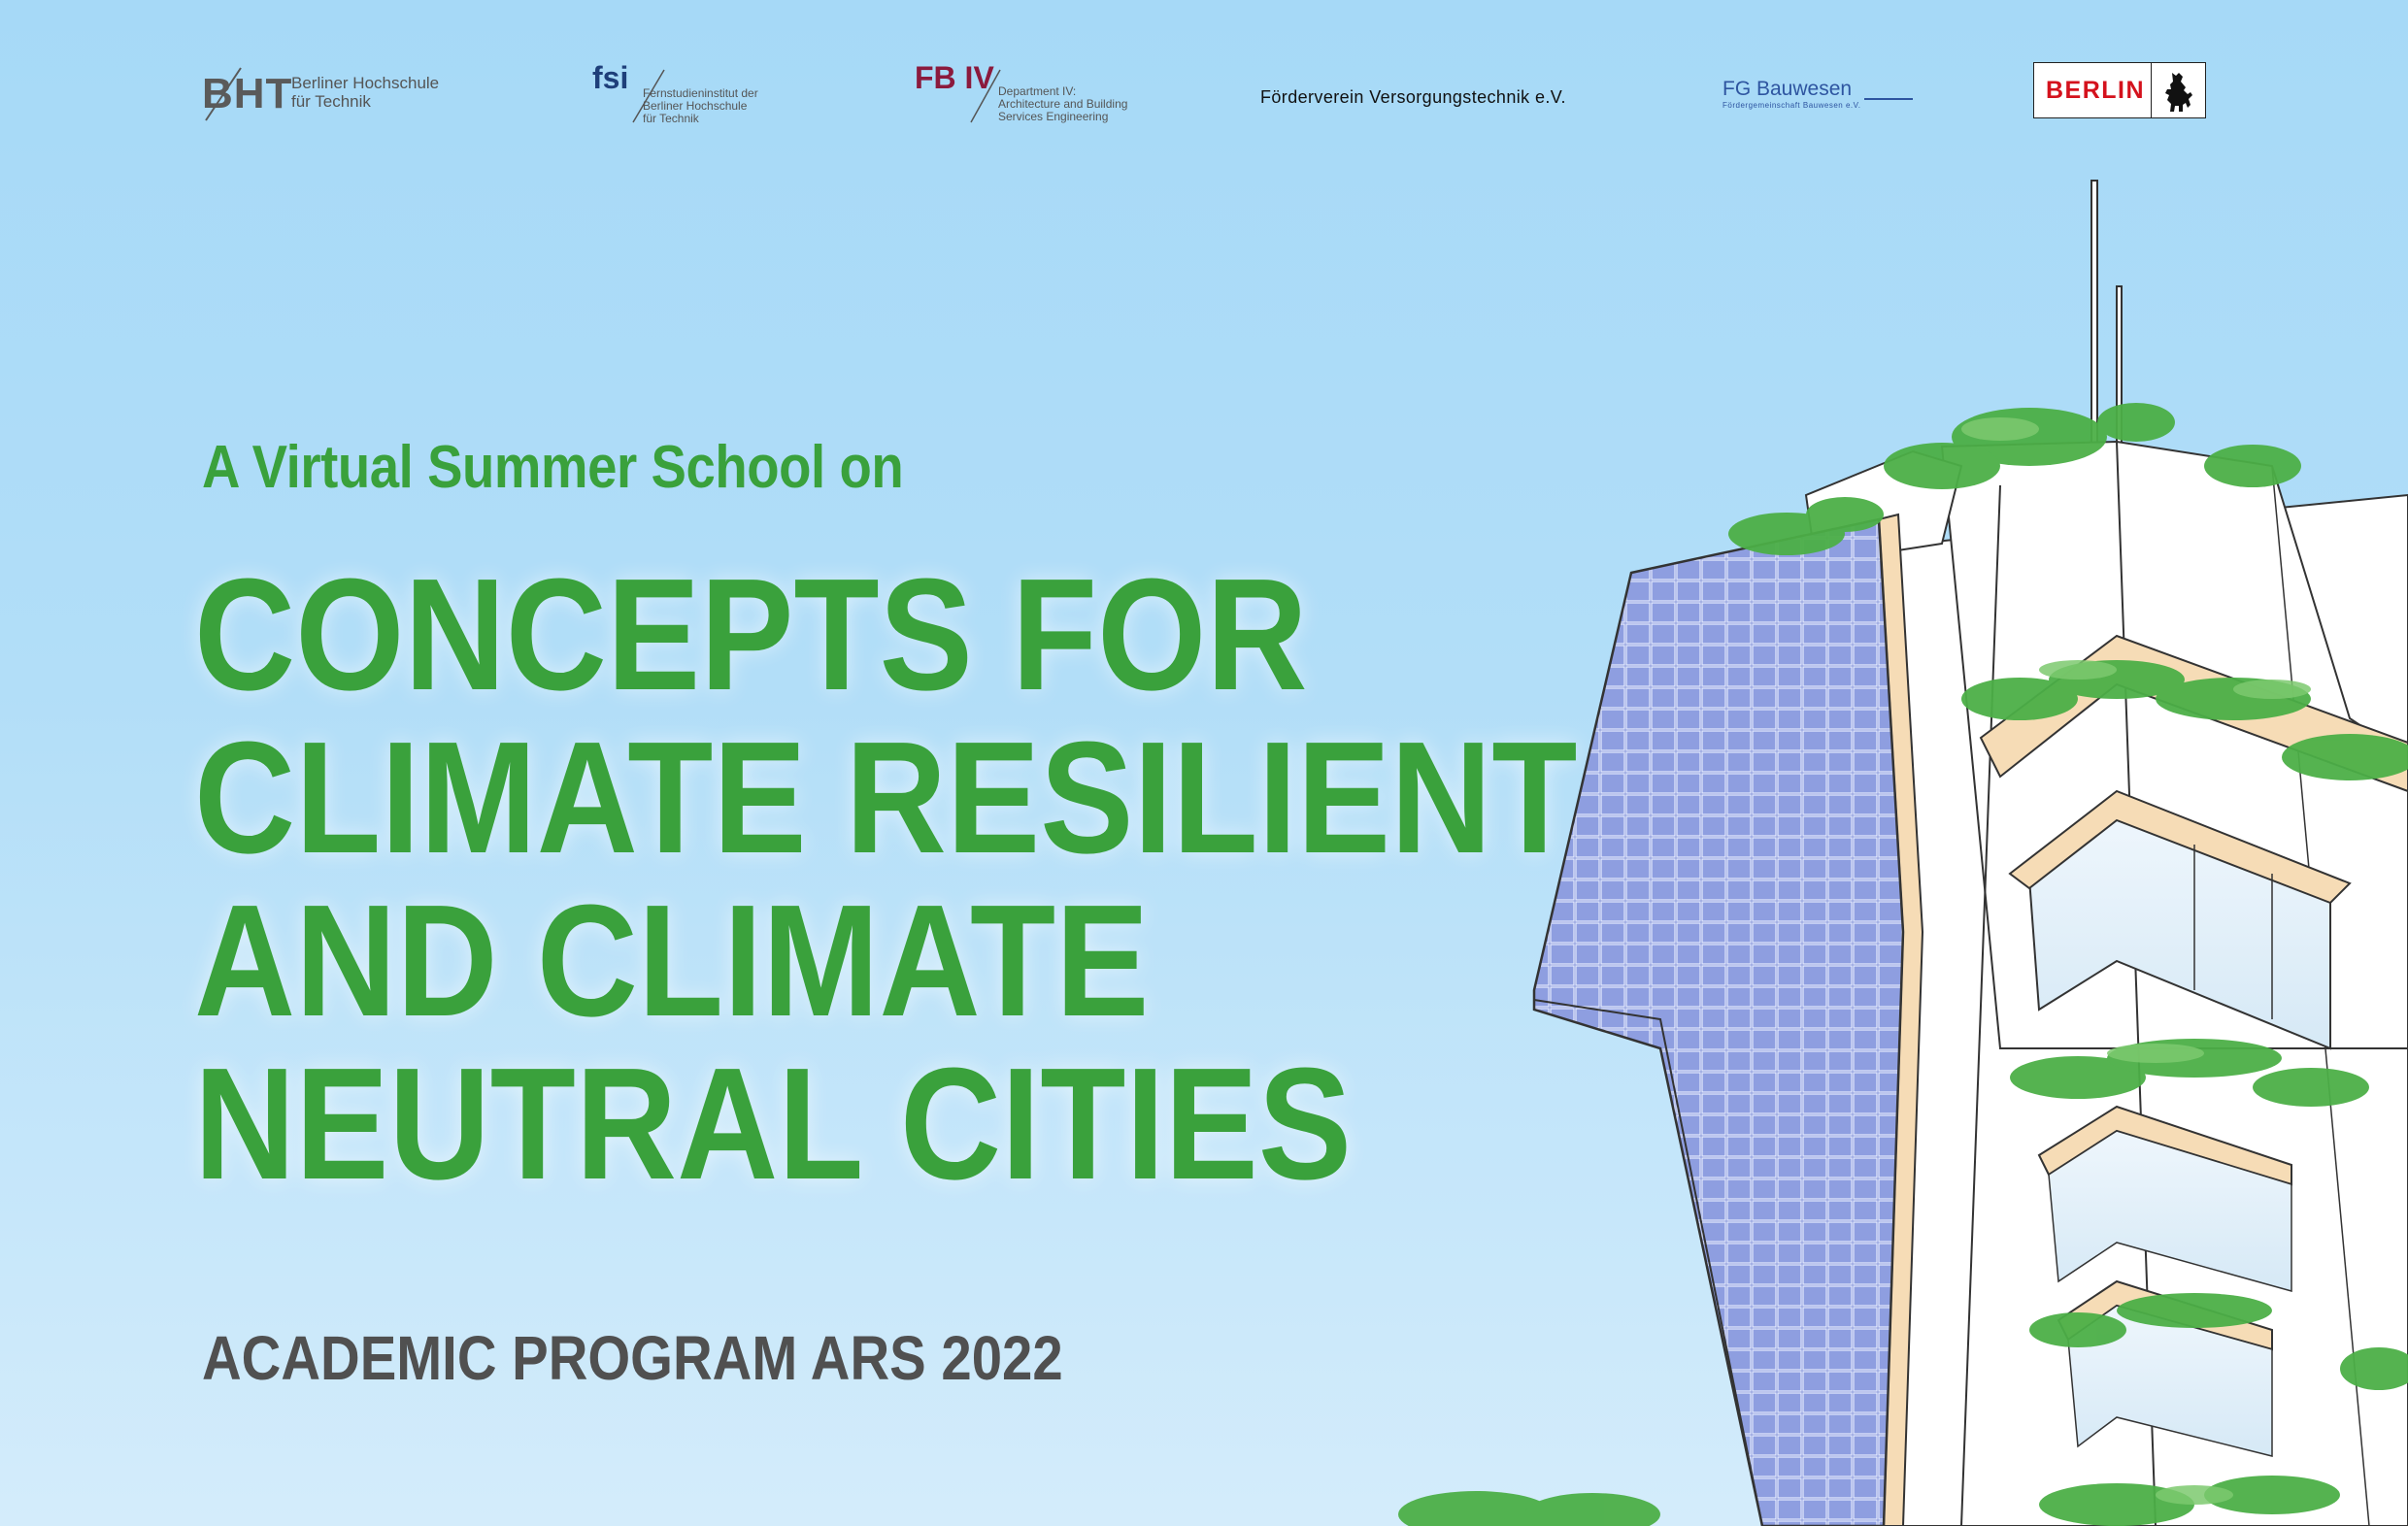  Describe the element at coordinates (365, 83) in the screenshot. I see `bht-logo-line1: Berliner Hochschule` at that location.